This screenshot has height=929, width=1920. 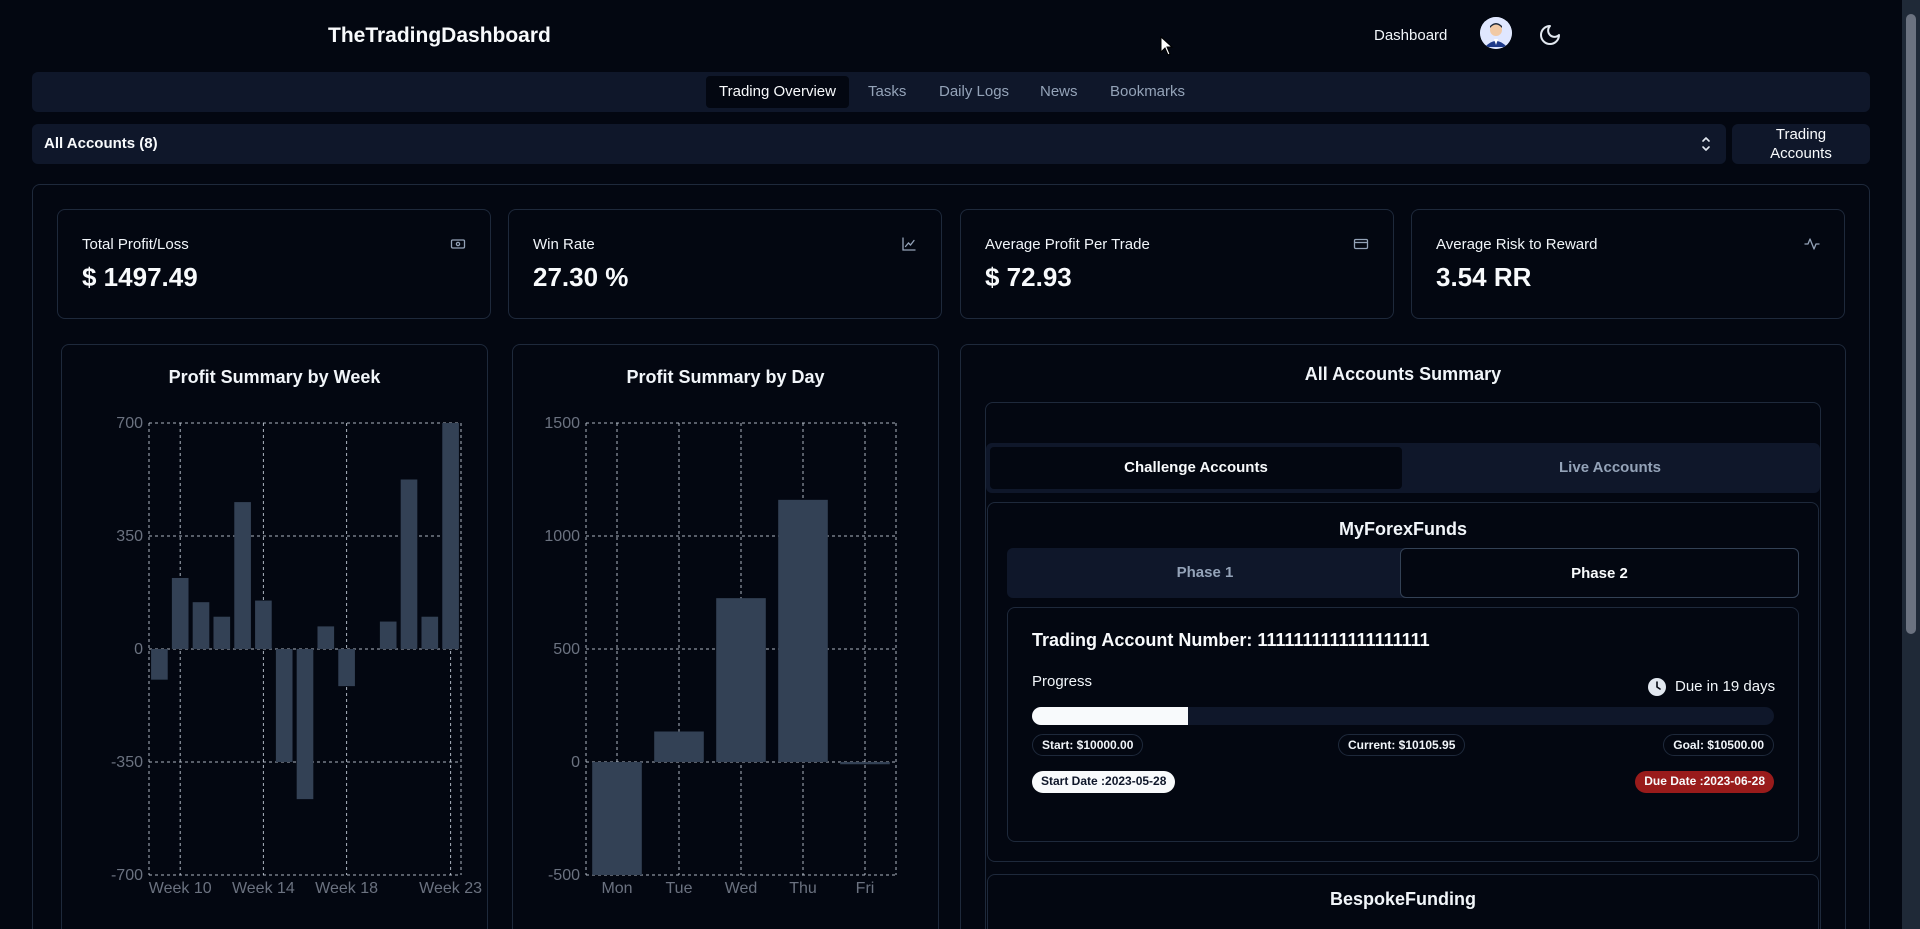 What do you see at coordinates (1402, 899) in the screenshot?
I see `firm-name: BespokeFunding` at bounding box center [1402, 899].